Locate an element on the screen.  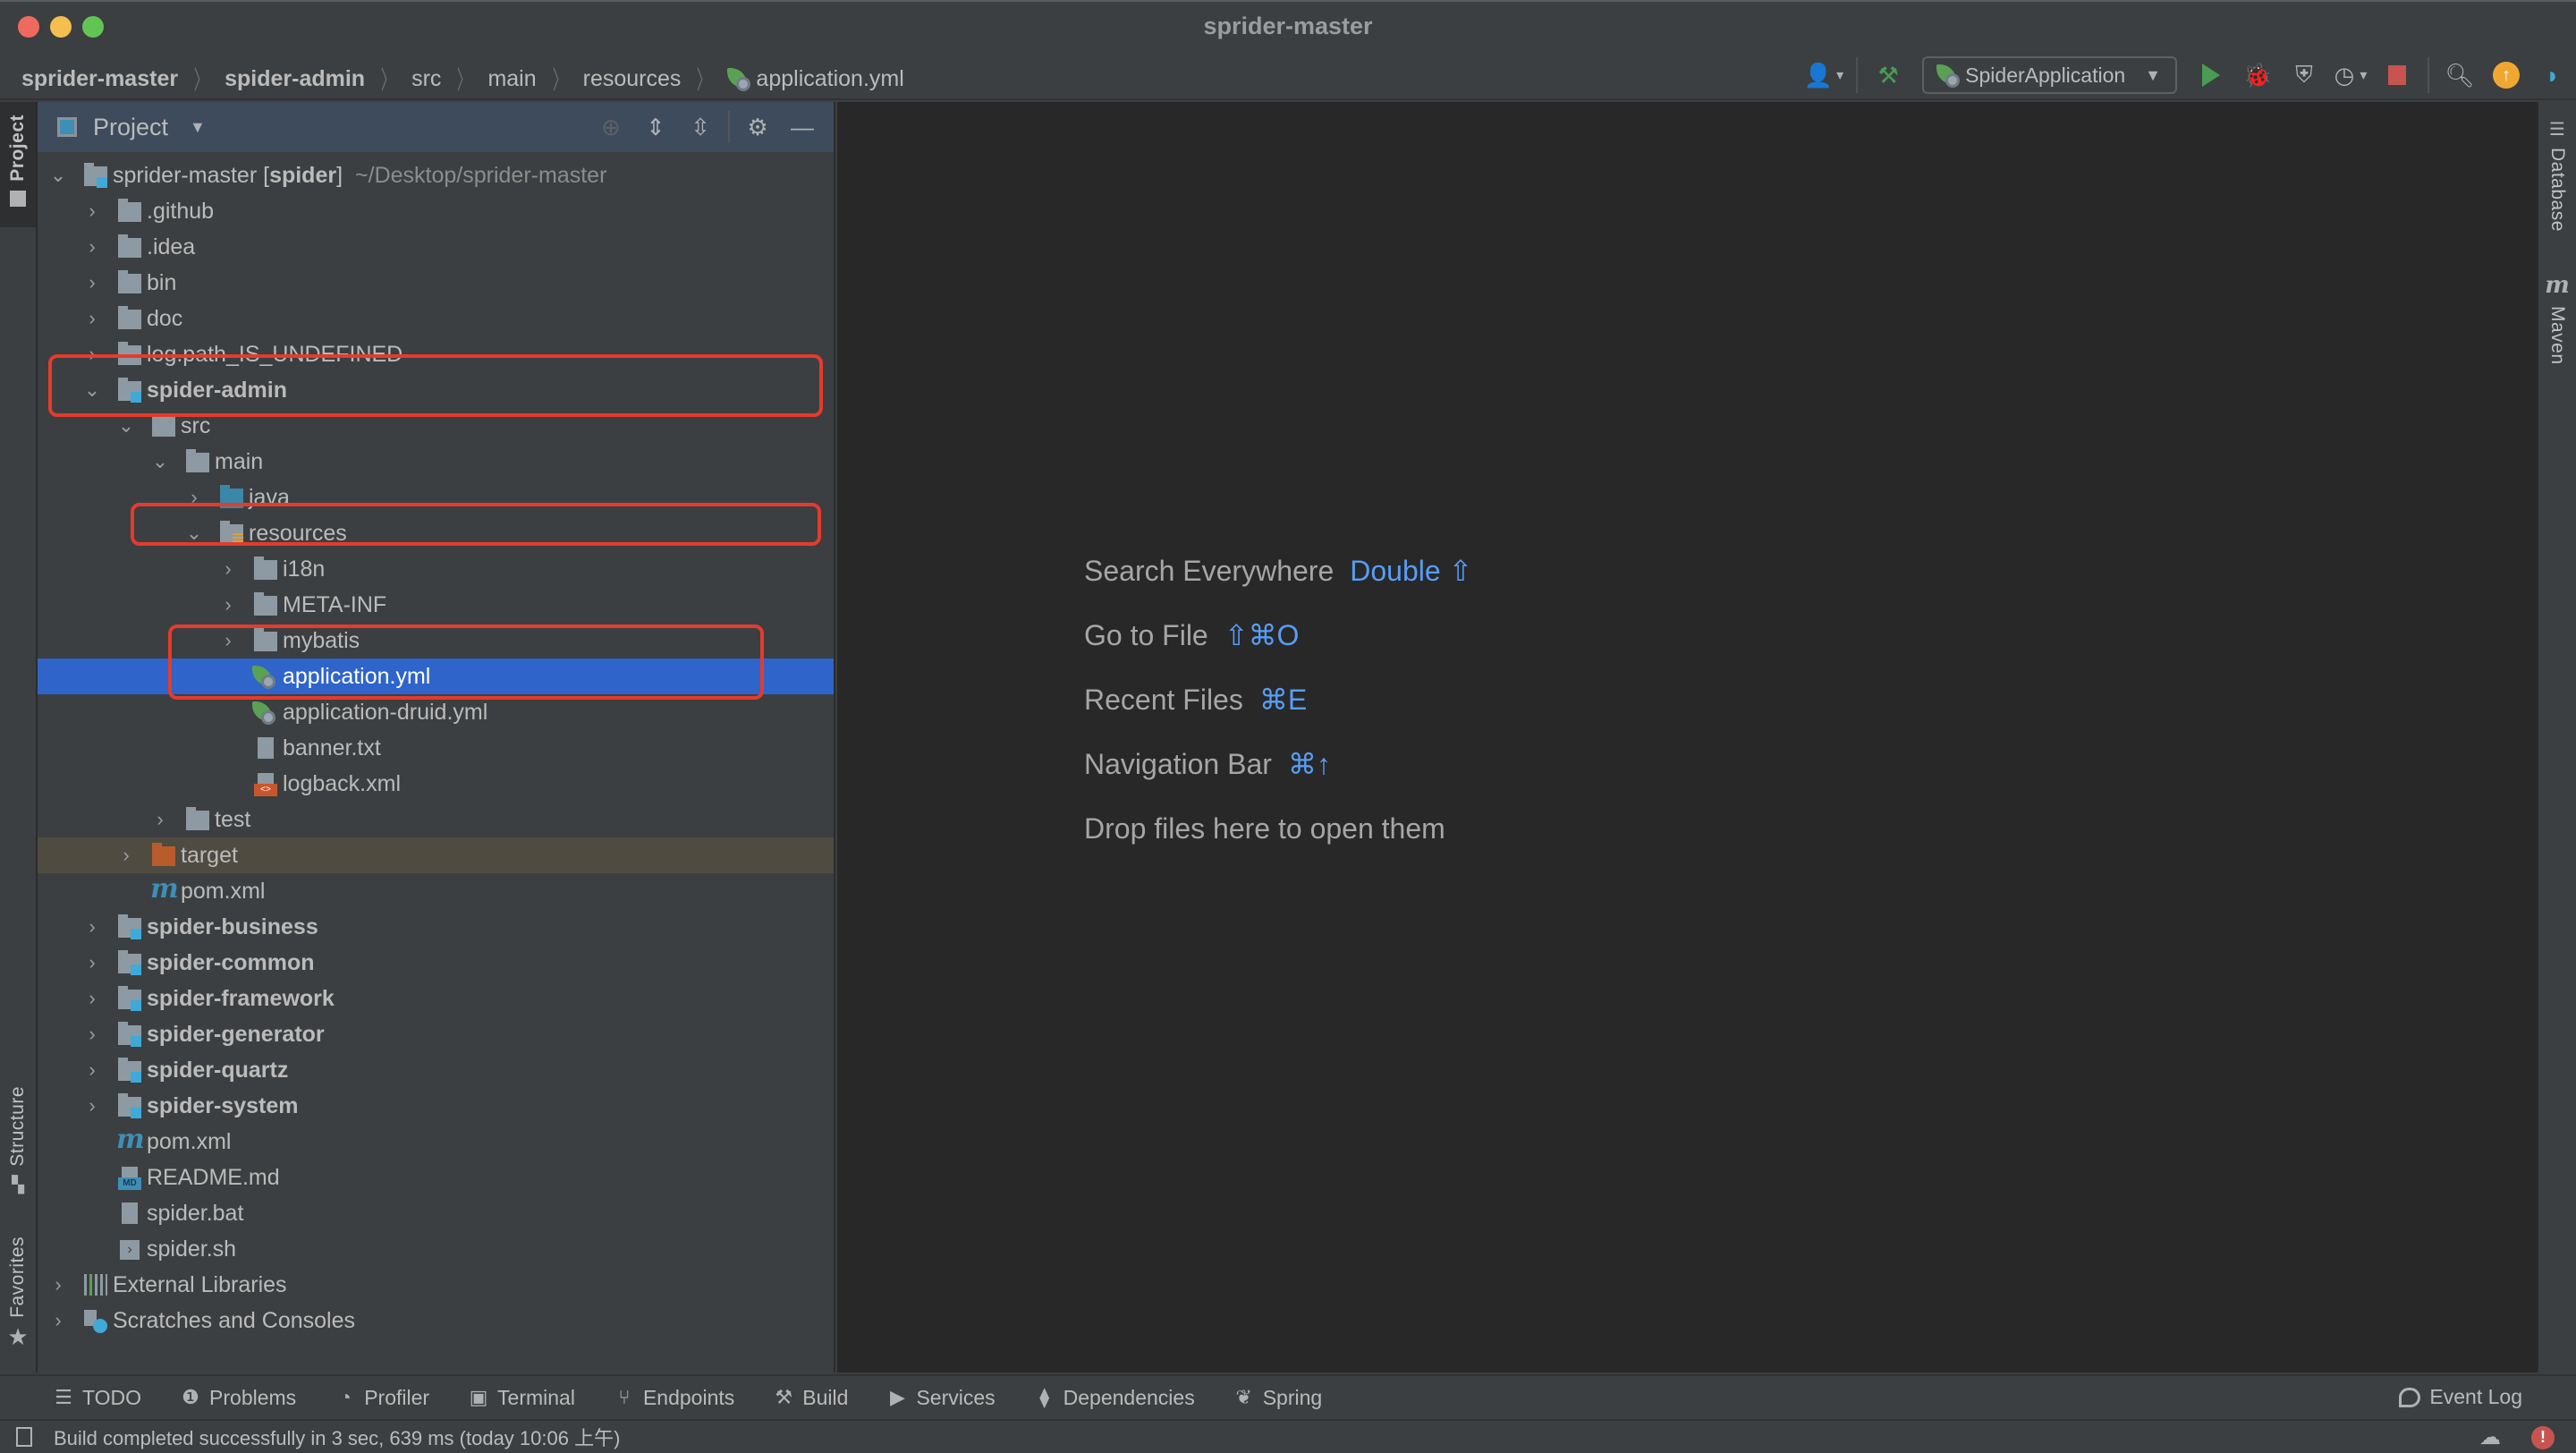
tool-tab-build: ⚒ Build is located at coordinates (811, 1398).